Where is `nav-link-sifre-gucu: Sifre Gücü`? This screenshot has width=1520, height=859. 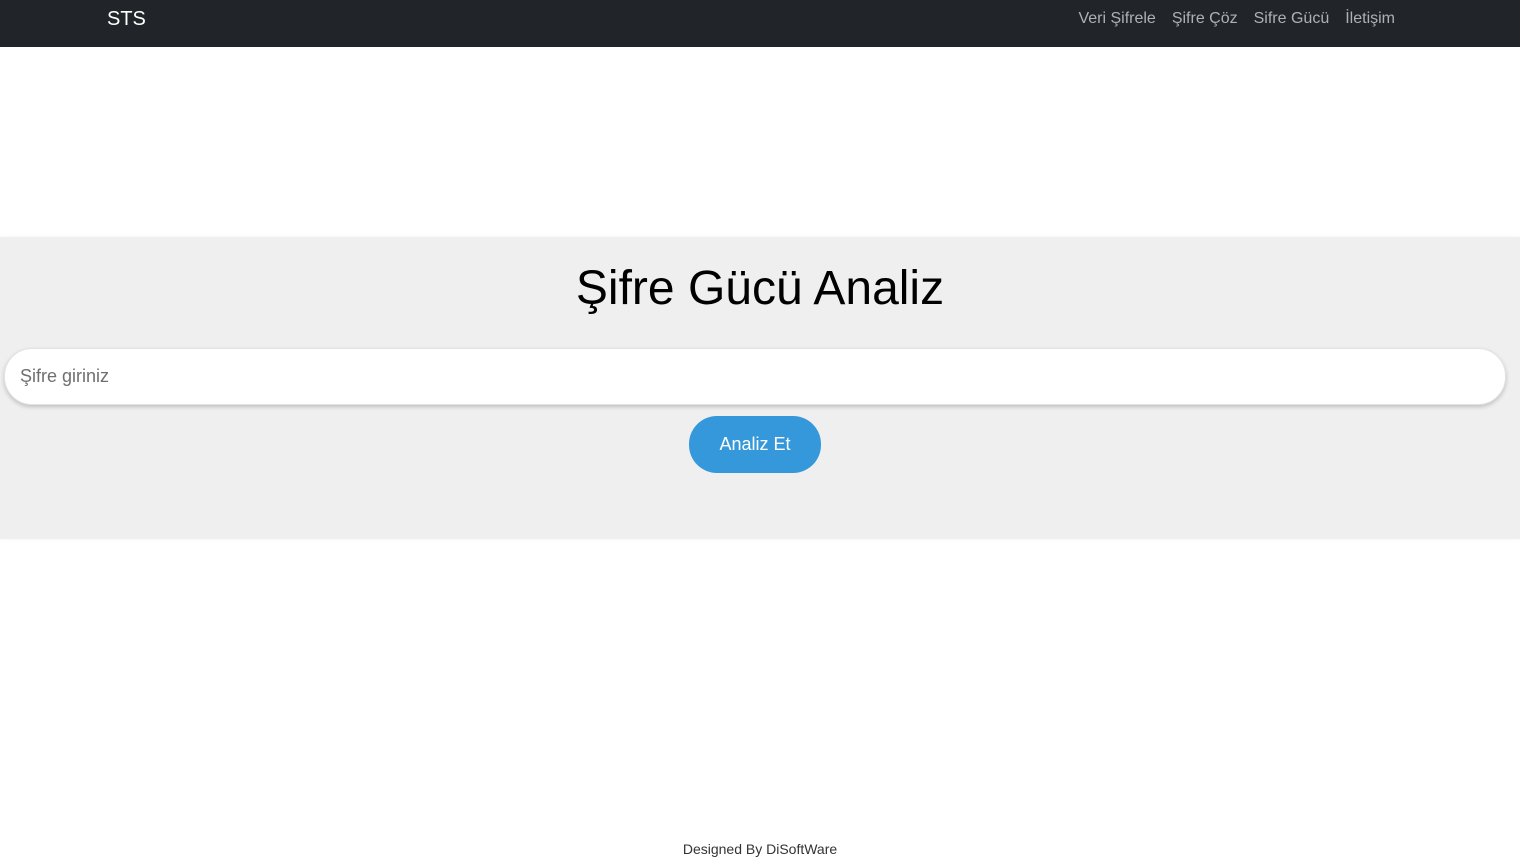 nav-link-sifre-gucu: Sifre Gücü is located at coordinates (1292, 19).